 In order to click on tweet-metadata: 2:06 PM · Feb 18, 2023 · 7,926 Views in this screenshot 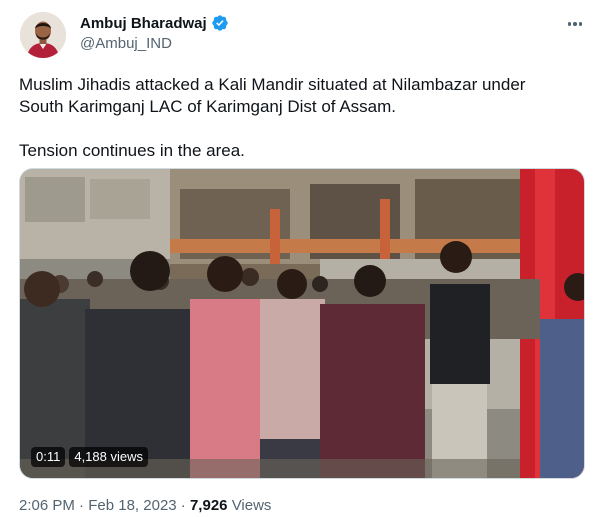, I will do `click(145, 505)`.